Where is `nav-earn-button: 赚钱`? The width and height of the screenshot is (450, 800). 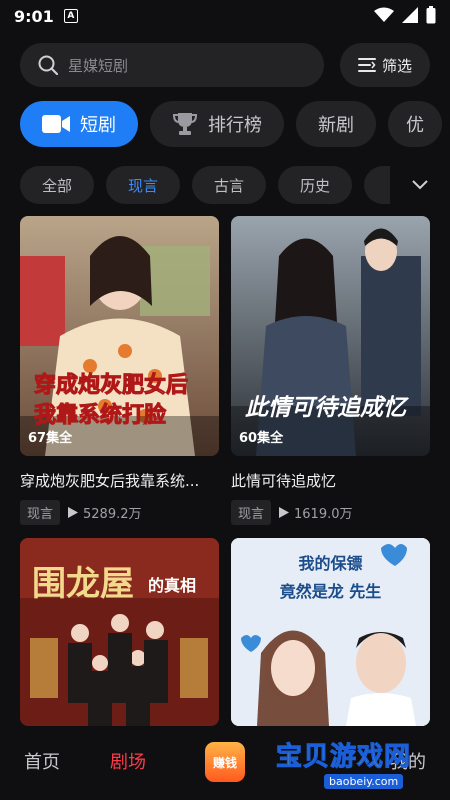 nav-earn-button: 赚钱 is located at coordinates (225, 762).